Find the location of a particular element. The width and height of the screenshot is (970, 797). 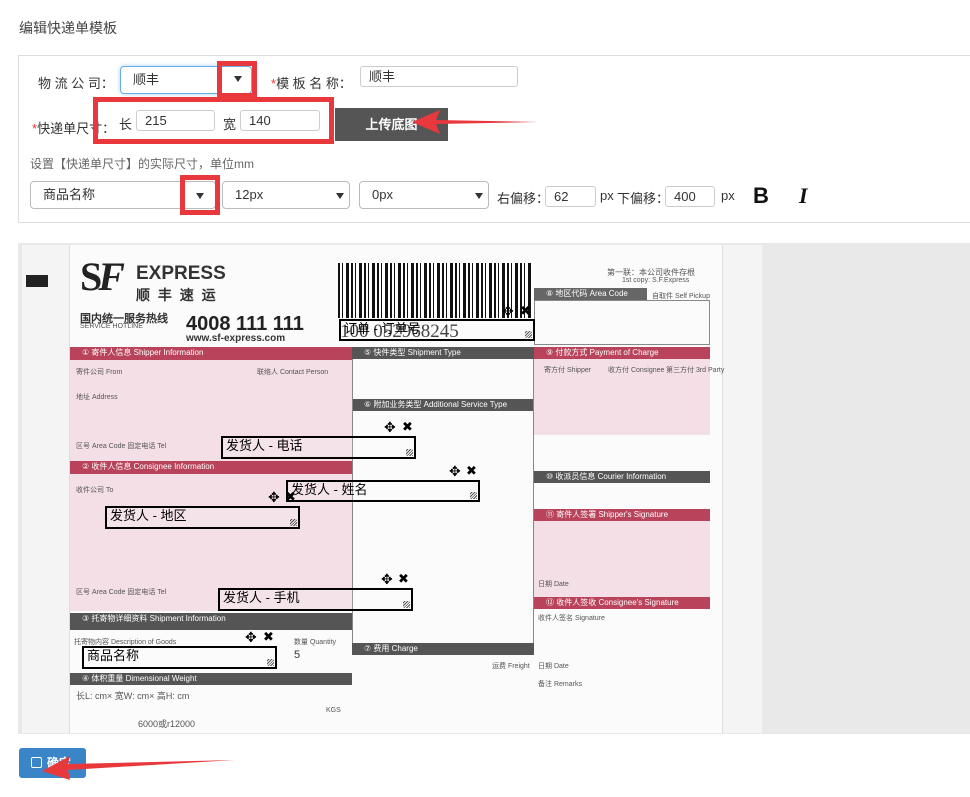

arrow-confirm-icon is located at coordinates (138, 768).